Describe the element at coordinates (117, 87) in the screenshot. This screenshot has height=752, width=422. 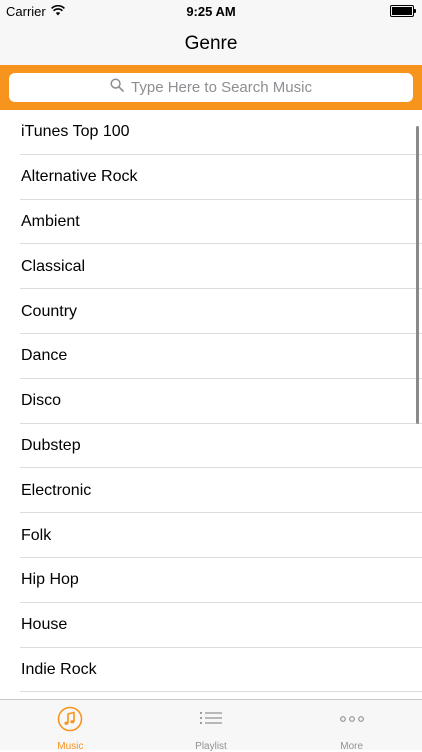
I see `search-icon` at that location.